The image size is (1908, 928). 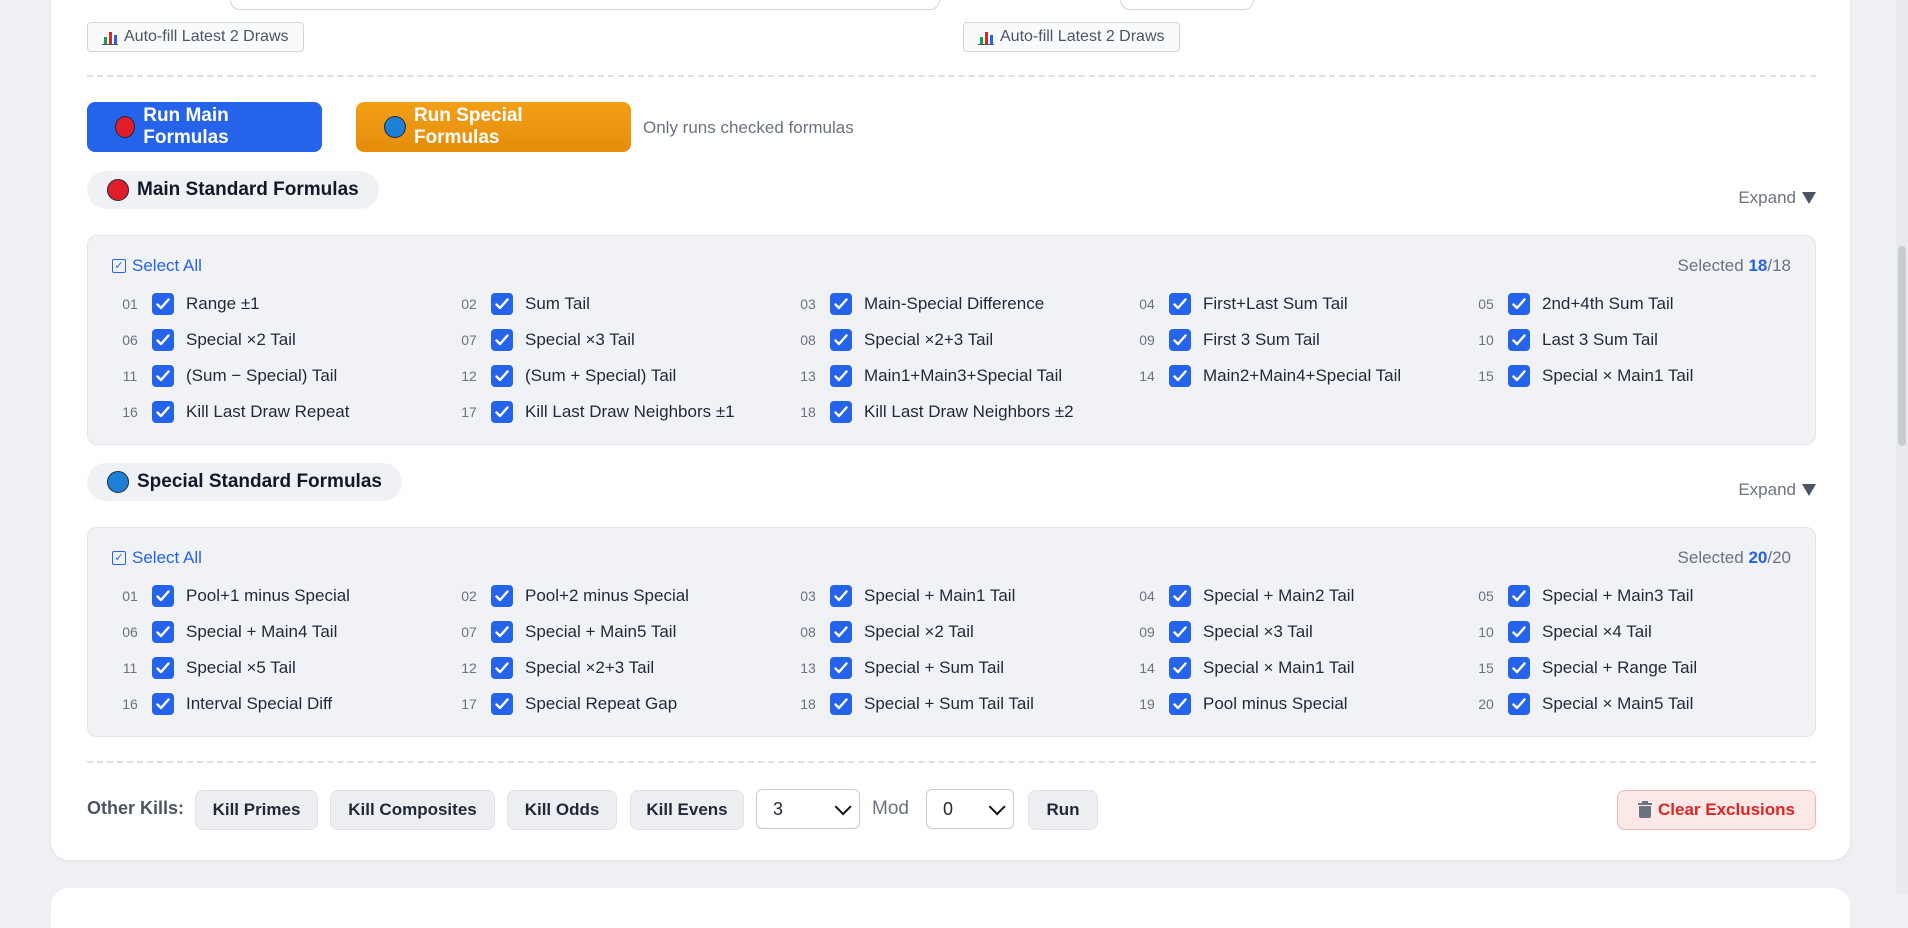 What do you see at coordinates (550, 668) in the screenshot?
I see `formula-item: 12 Special ×2+3 Tail` at bounding box center [550, 668].